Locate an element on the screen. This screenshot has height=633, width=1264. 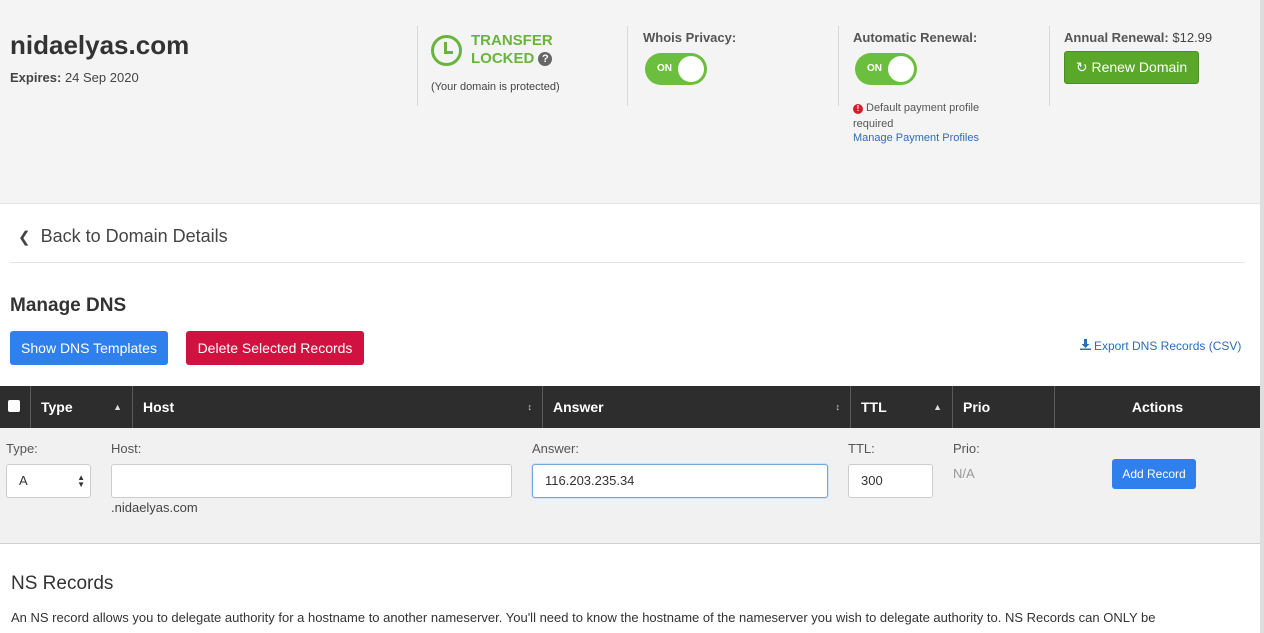
chevron-left-icon: ❮ is located at coordinates (24, 237).